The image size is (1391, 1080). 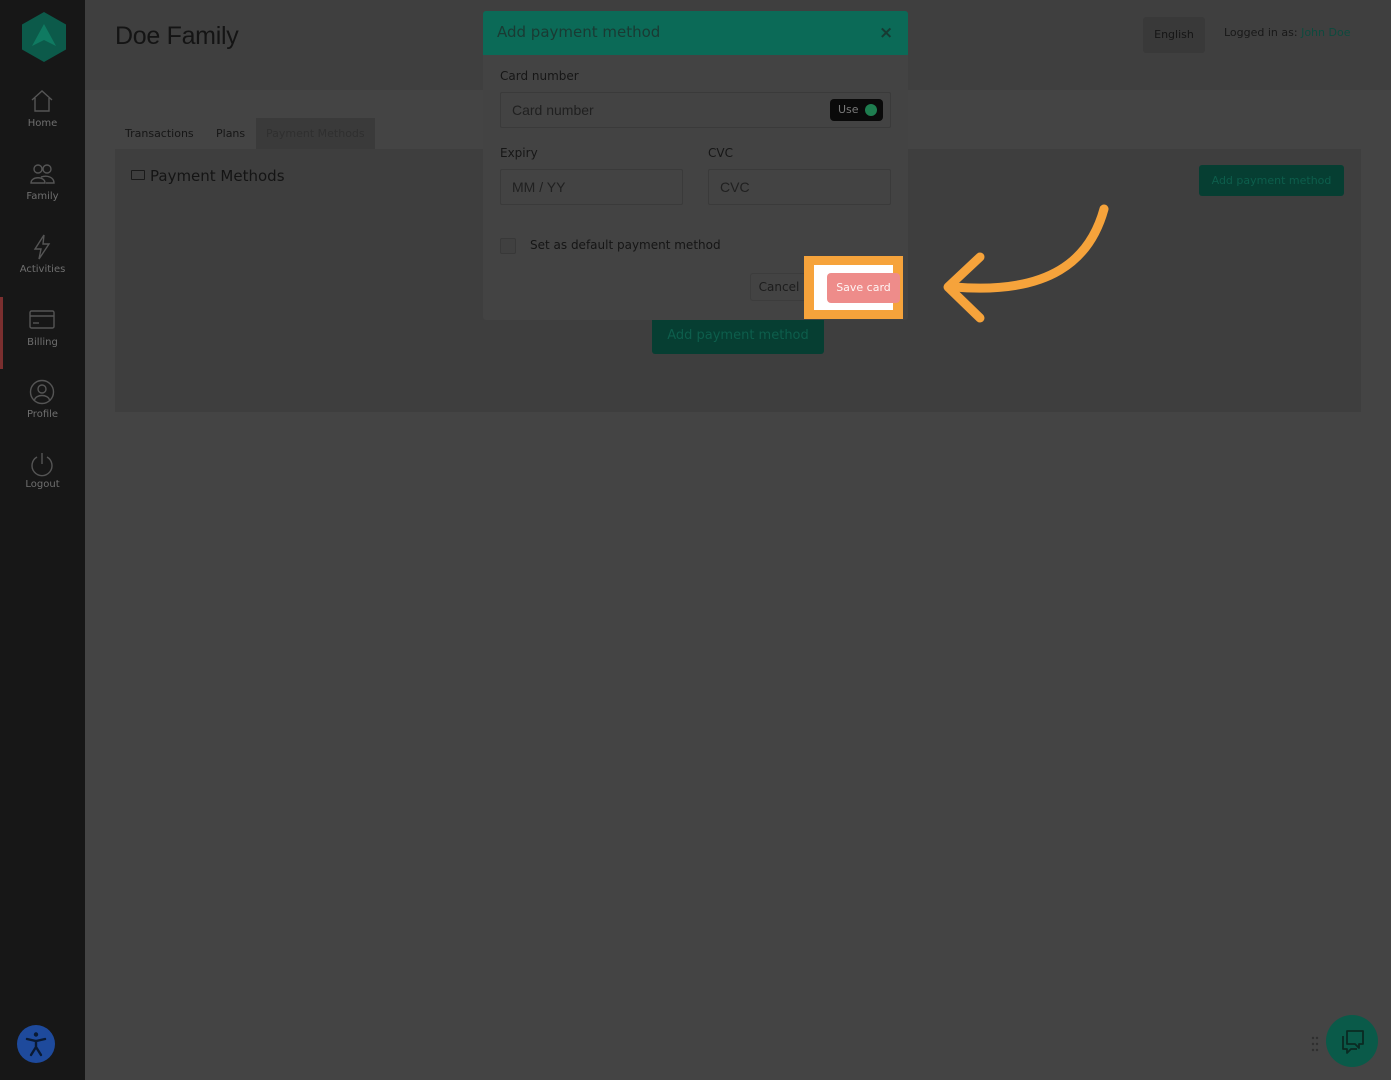 I want to click on logged-in-info: Logged in as: John Doe, so click(x=1287, y=32).